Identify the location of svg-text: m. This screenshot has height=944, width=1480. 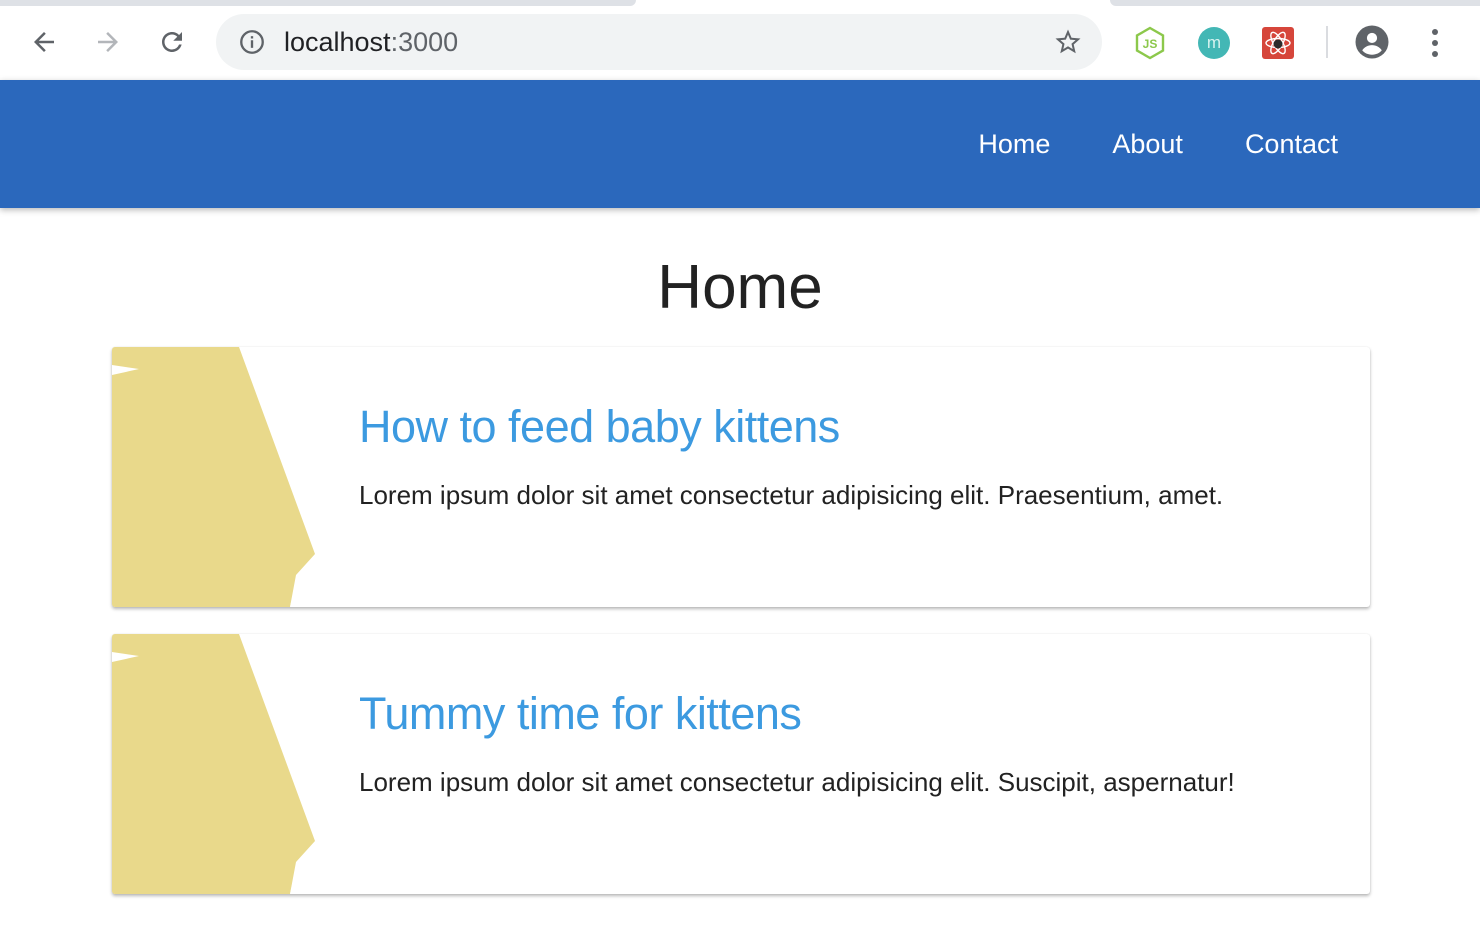
(1214, 42).